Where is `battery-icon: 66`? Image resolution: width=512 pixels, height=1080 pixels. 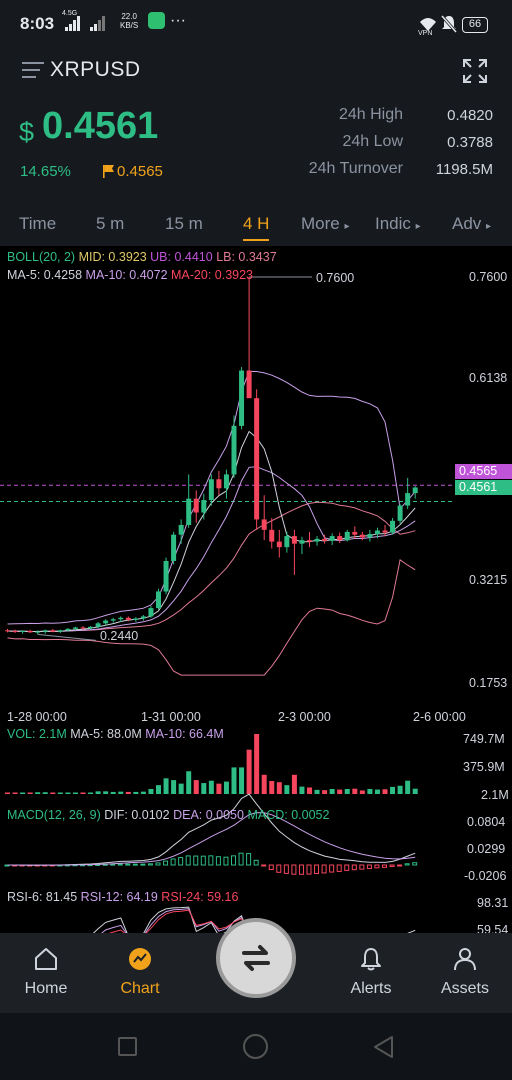
battery-icon: 66 is located at coordinates (475, 25).